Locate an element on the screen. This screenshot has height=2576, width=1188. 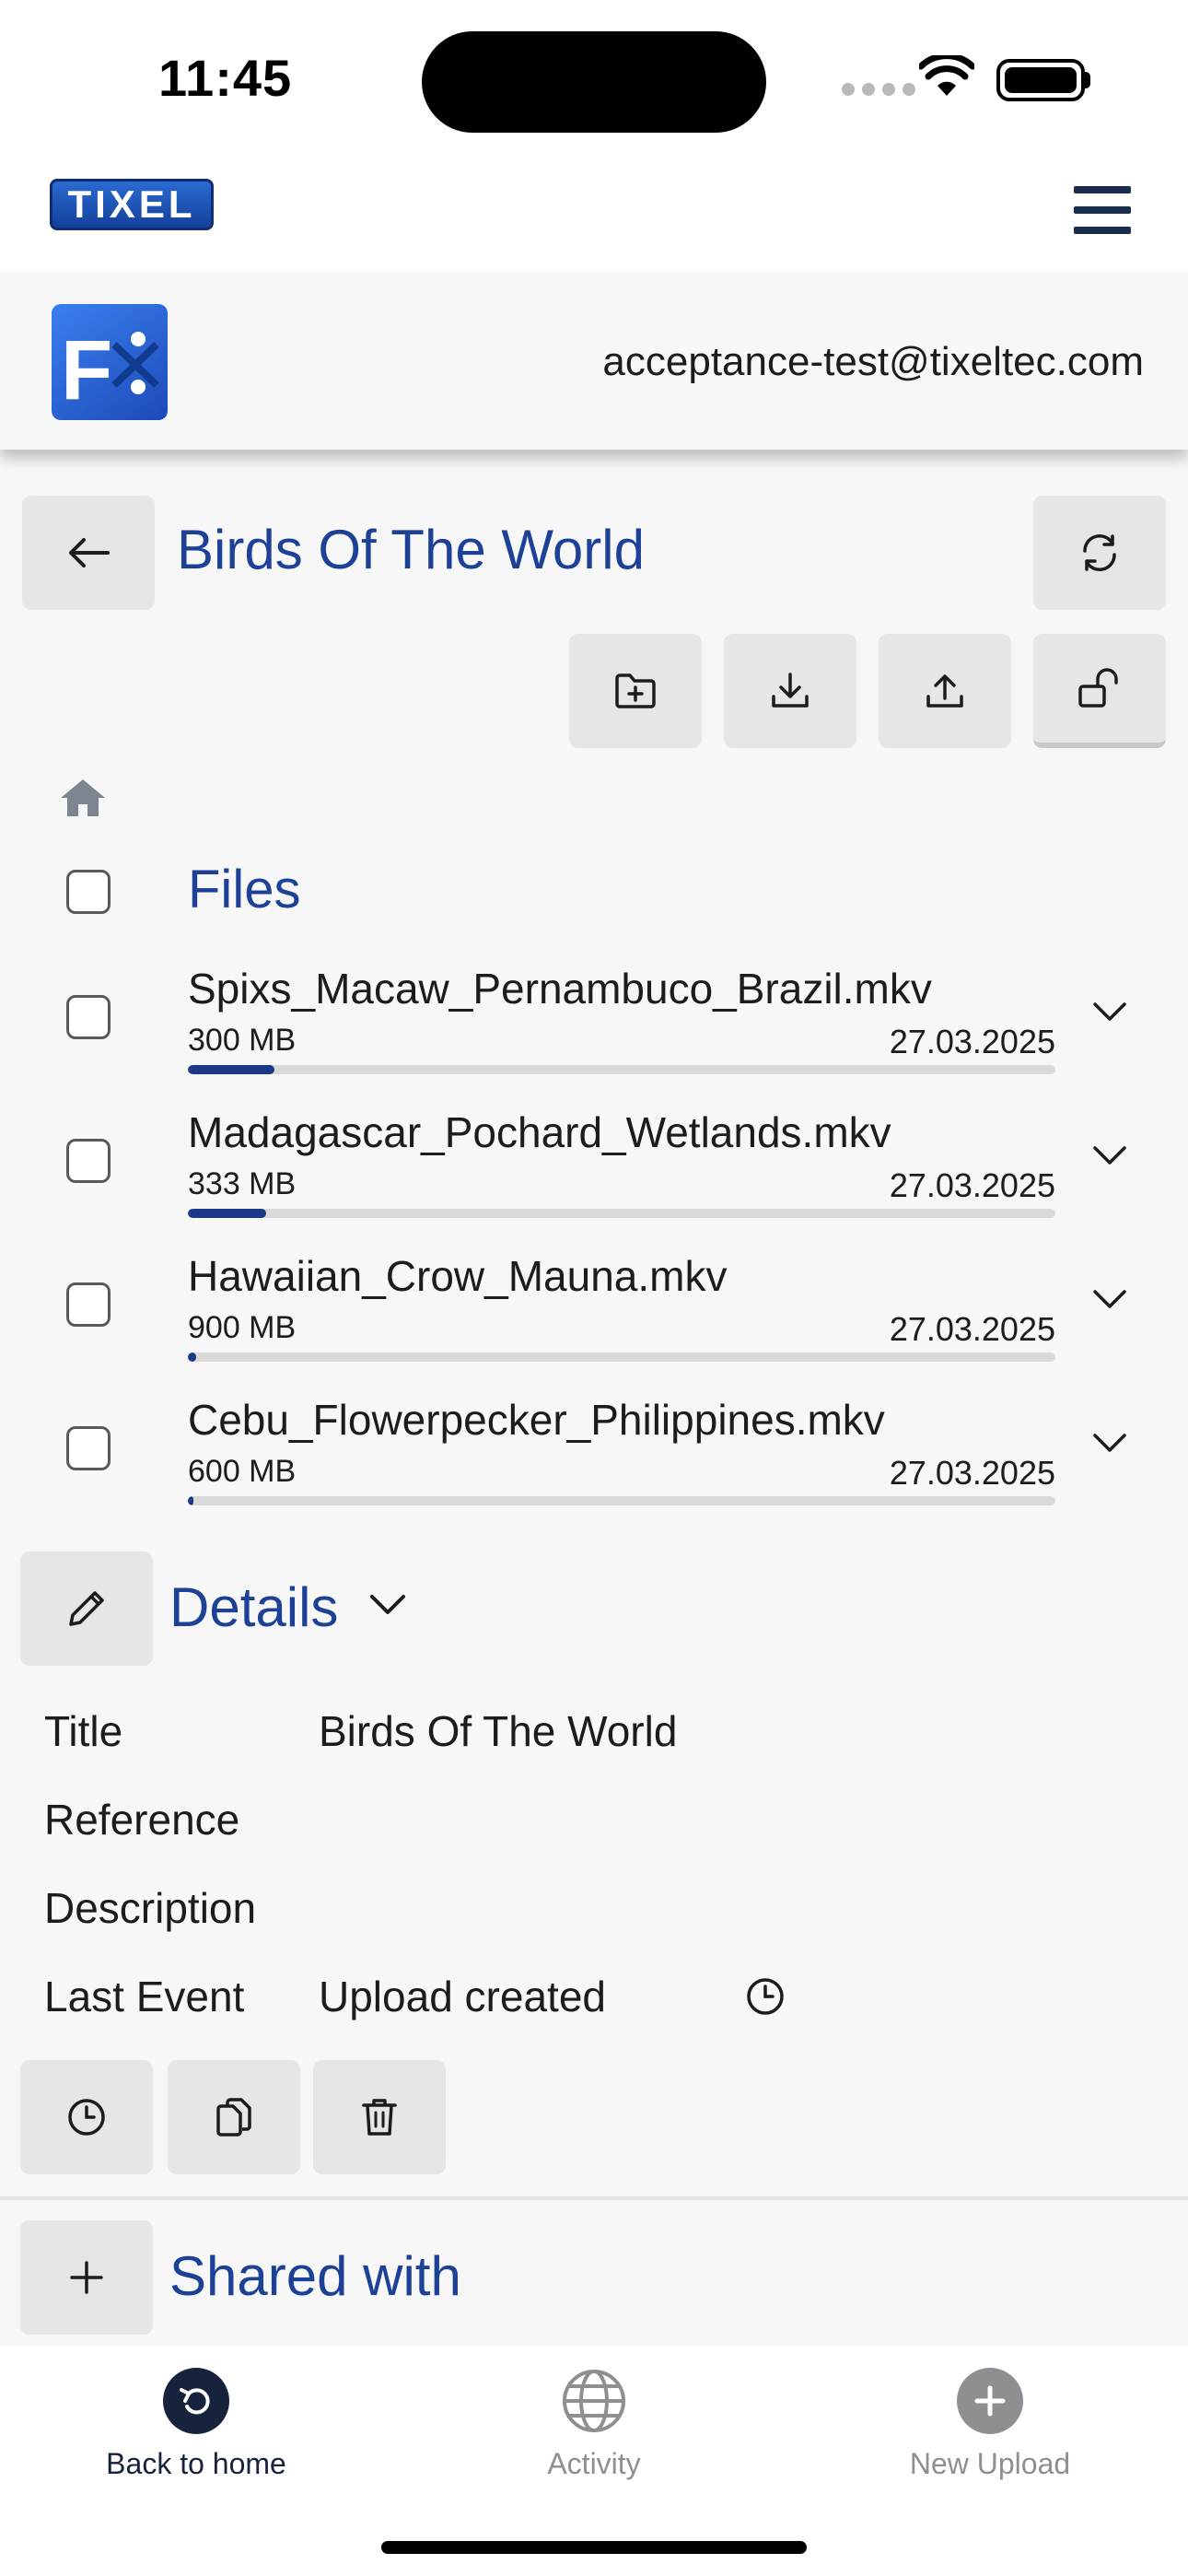
plus-icon is located at coordinates (86, 2277).